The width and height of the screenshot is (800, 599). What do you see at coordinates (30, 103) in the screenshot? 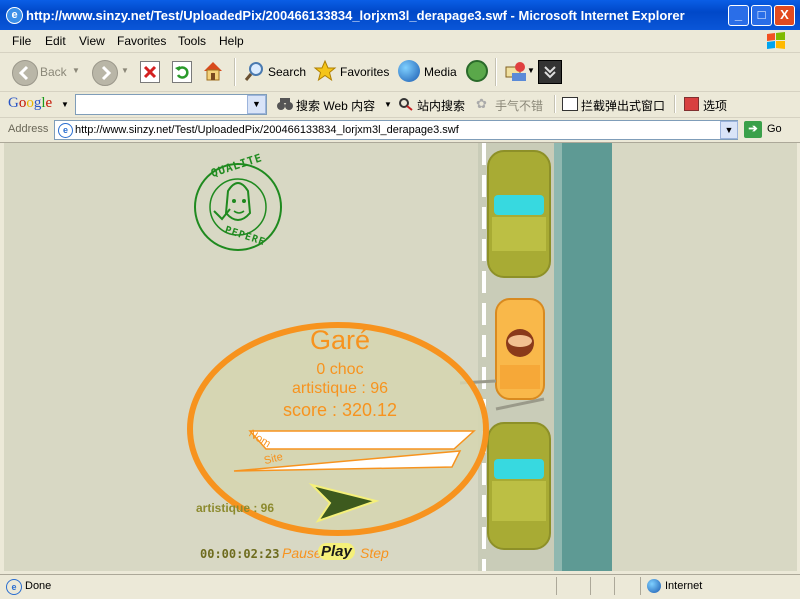
I see `google-logo: Google` at bounding box center [30, 103].